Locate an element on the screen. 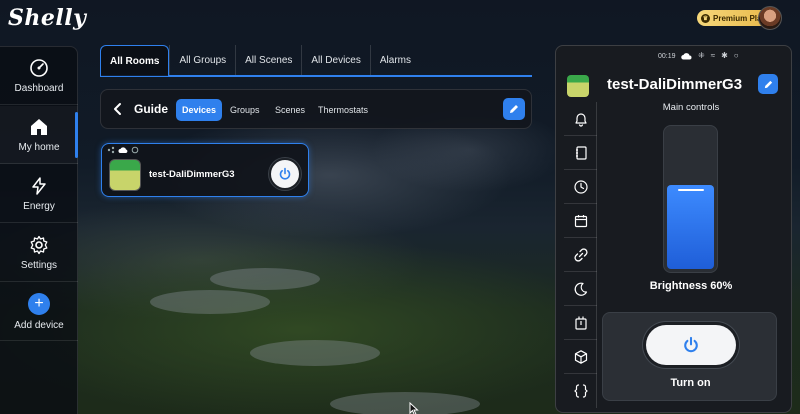  notebook-icon is located at coordinates (581, 152).